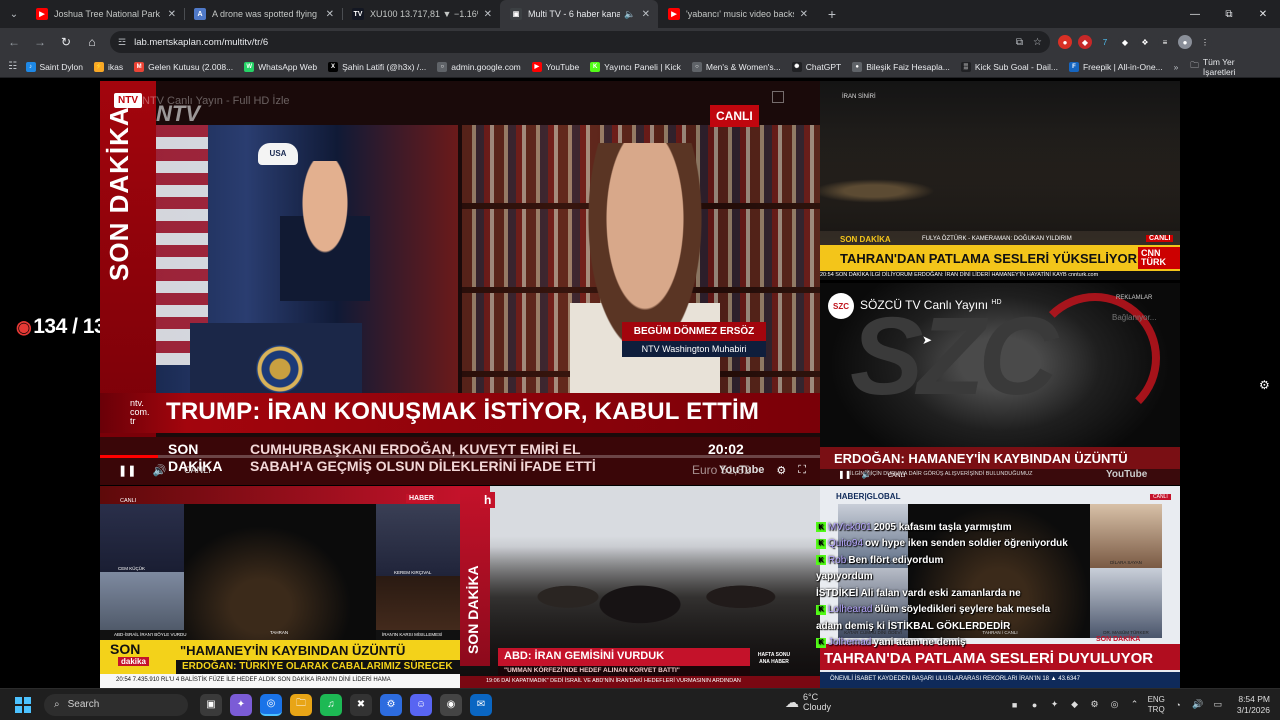  Describe the element at coordinates (66, 42) in the screenshot. I see `reload-button: ↻` at that location.